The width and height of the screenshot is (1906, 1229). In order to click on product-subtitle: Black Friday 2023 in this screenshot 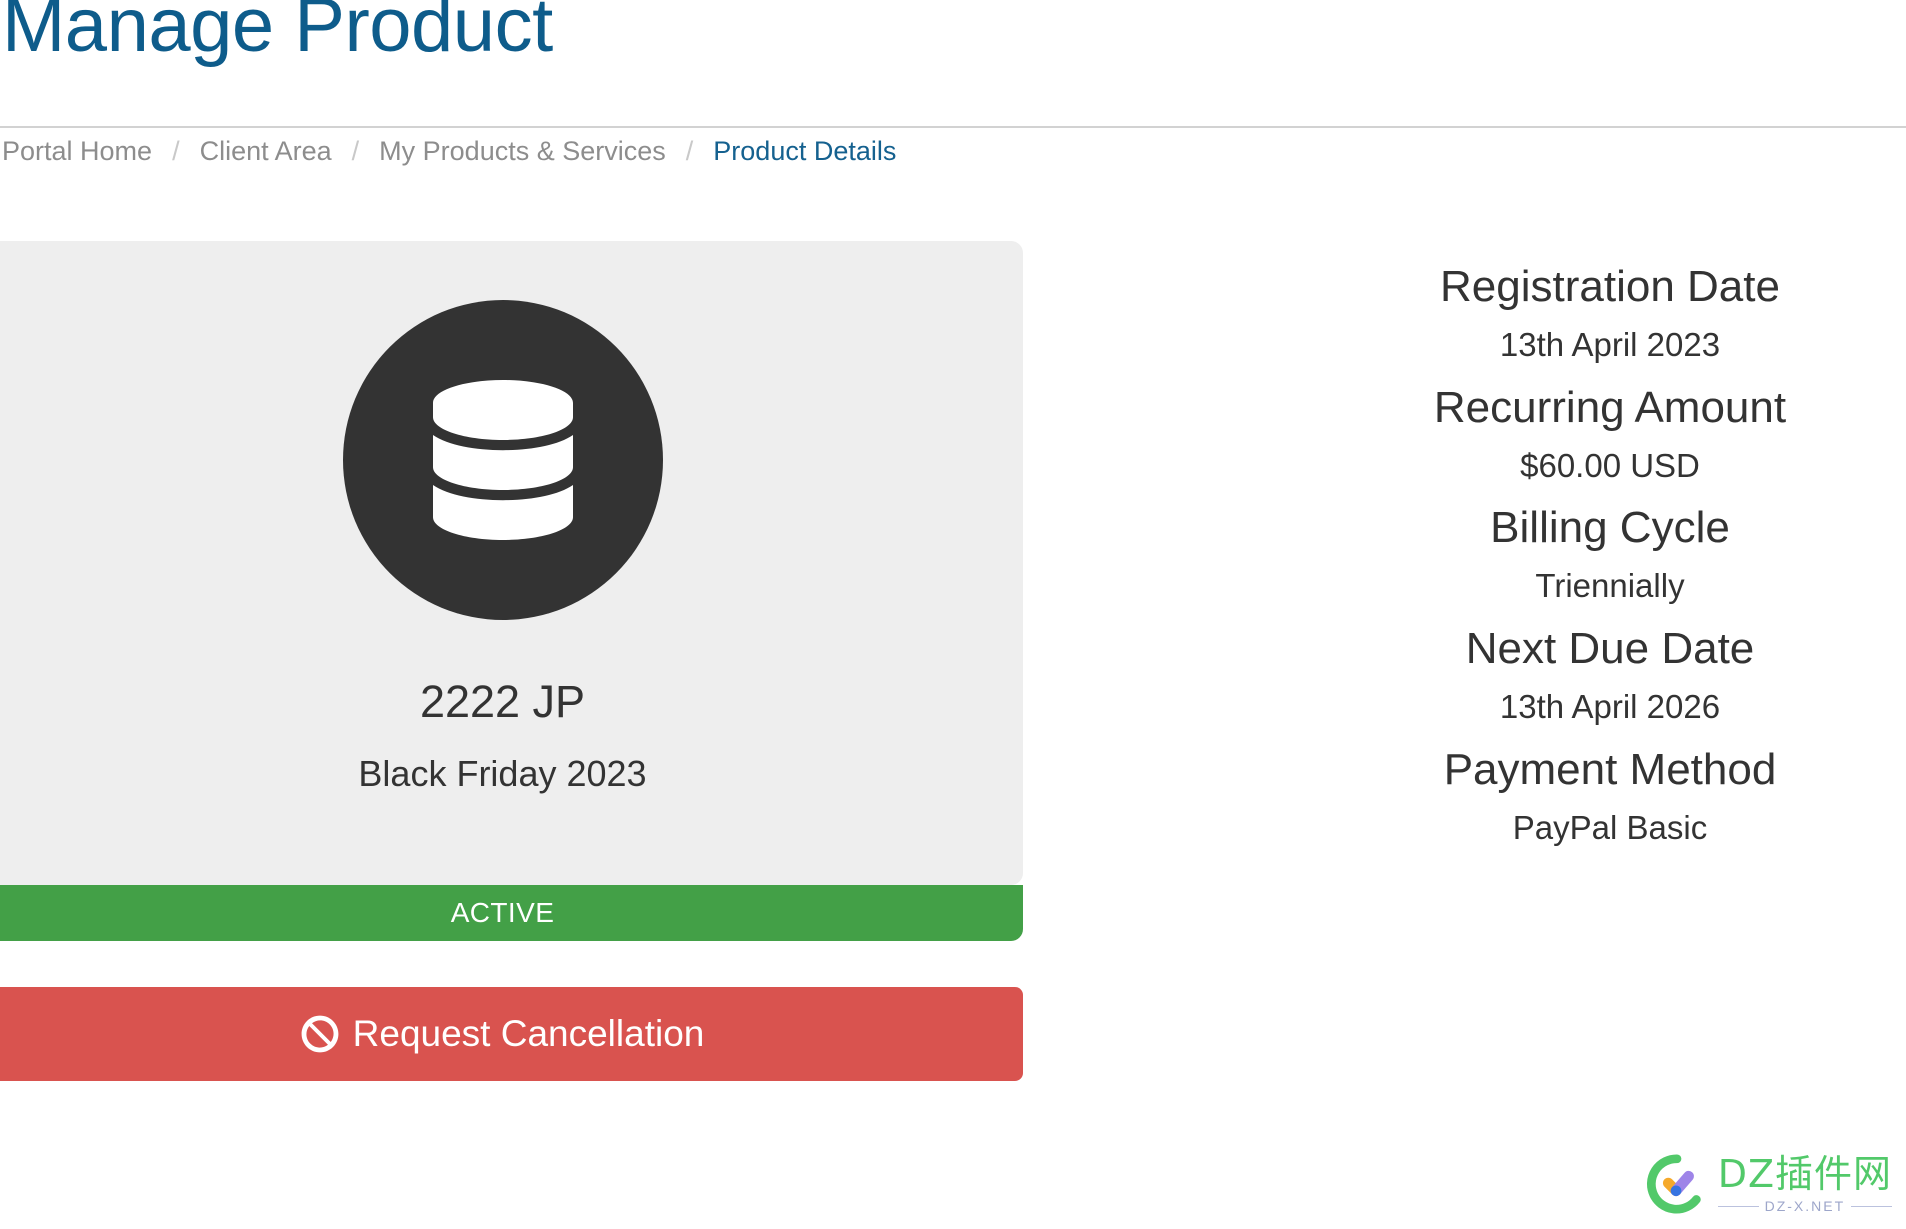, I will do `click(502, 773)`.